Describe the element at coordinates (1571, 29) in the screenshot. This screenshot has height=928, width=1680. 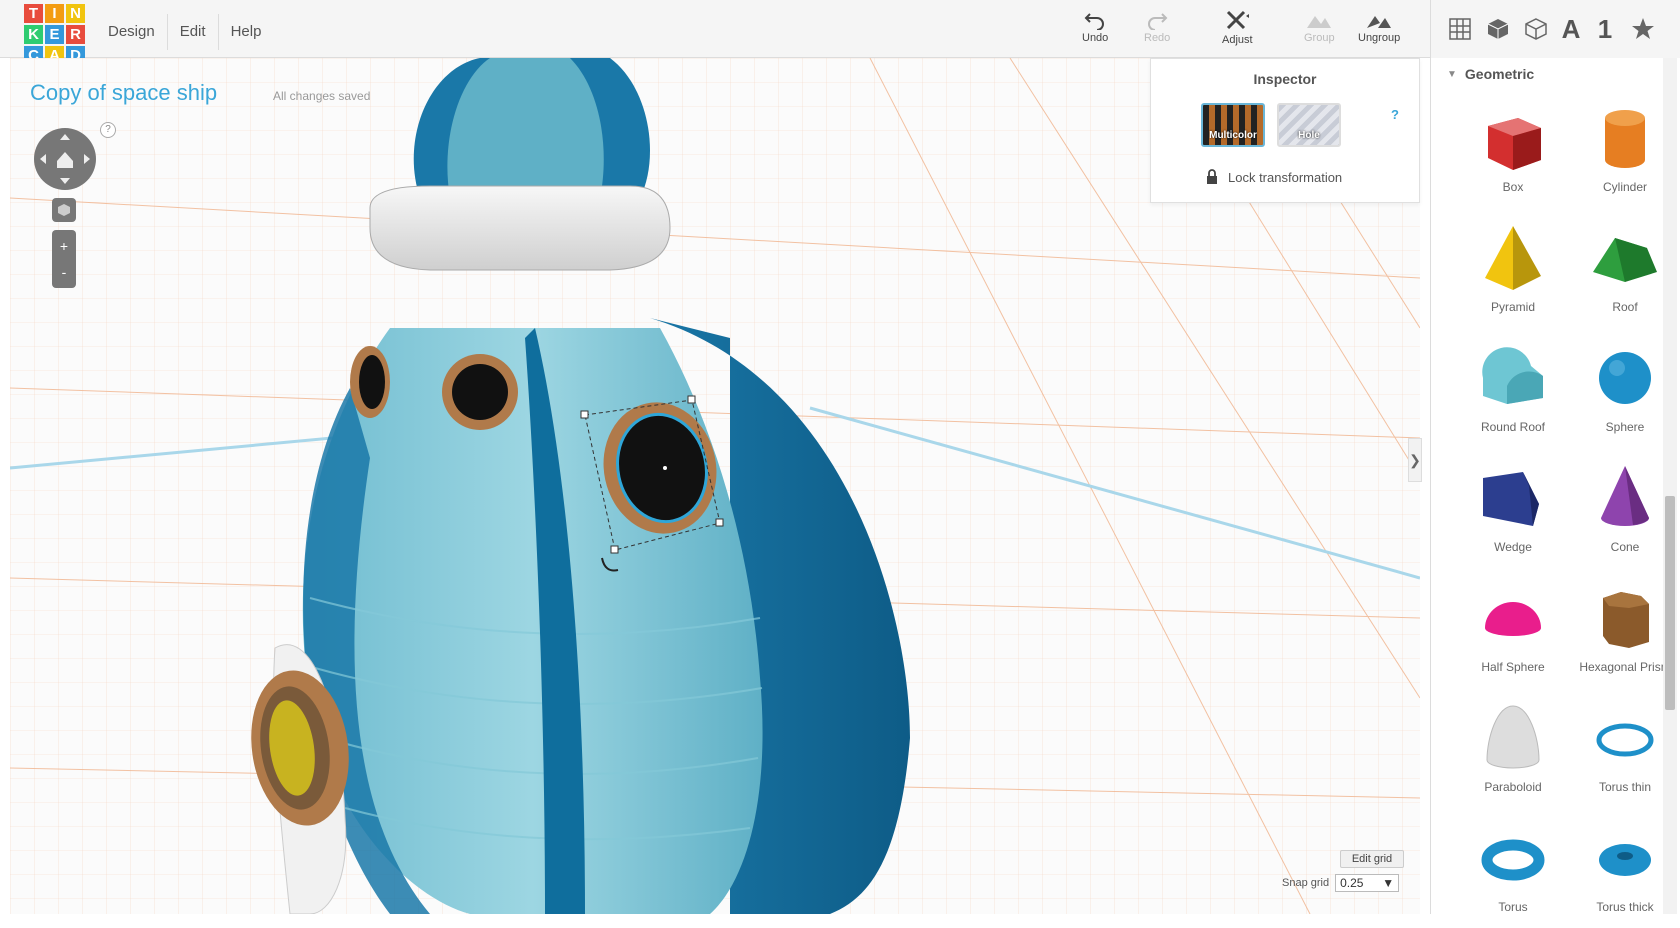
I see `text-tab: A` at that location.